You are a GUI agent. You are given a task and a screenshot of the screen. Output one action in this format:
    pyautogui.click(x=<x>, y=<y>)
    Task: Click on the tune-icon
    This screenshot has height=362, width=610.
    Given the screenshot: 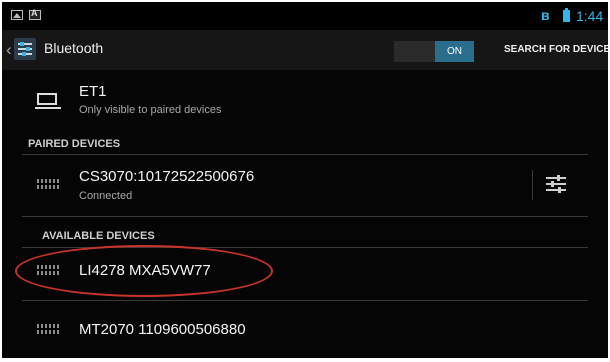 What is the action you would take?
    pyautogui.click(x=556, y=184)
    